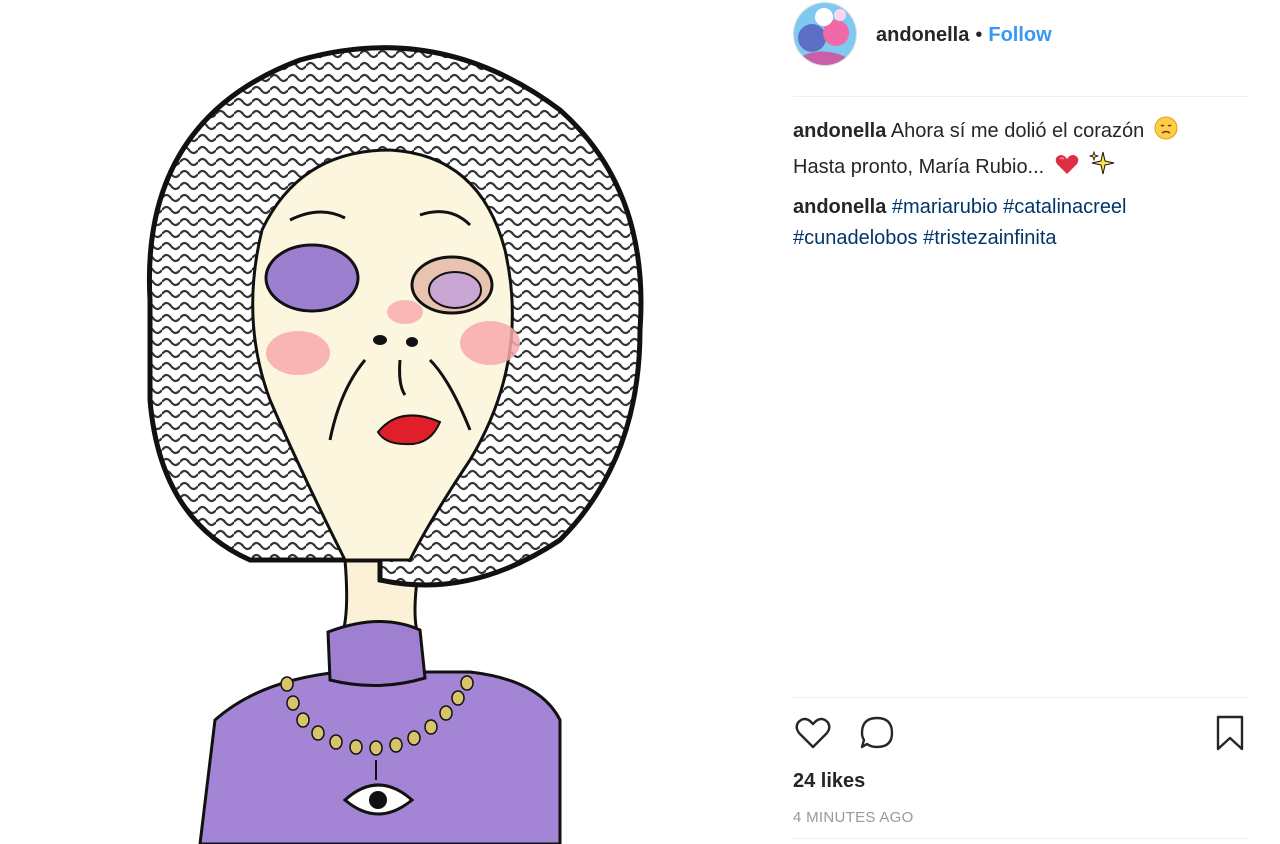 This screenshot has width=1280, height=844. Describe the element at coordinates (989, 238) in the screenshot. I see `hashtag-link: #tristezainfinita` at that location.